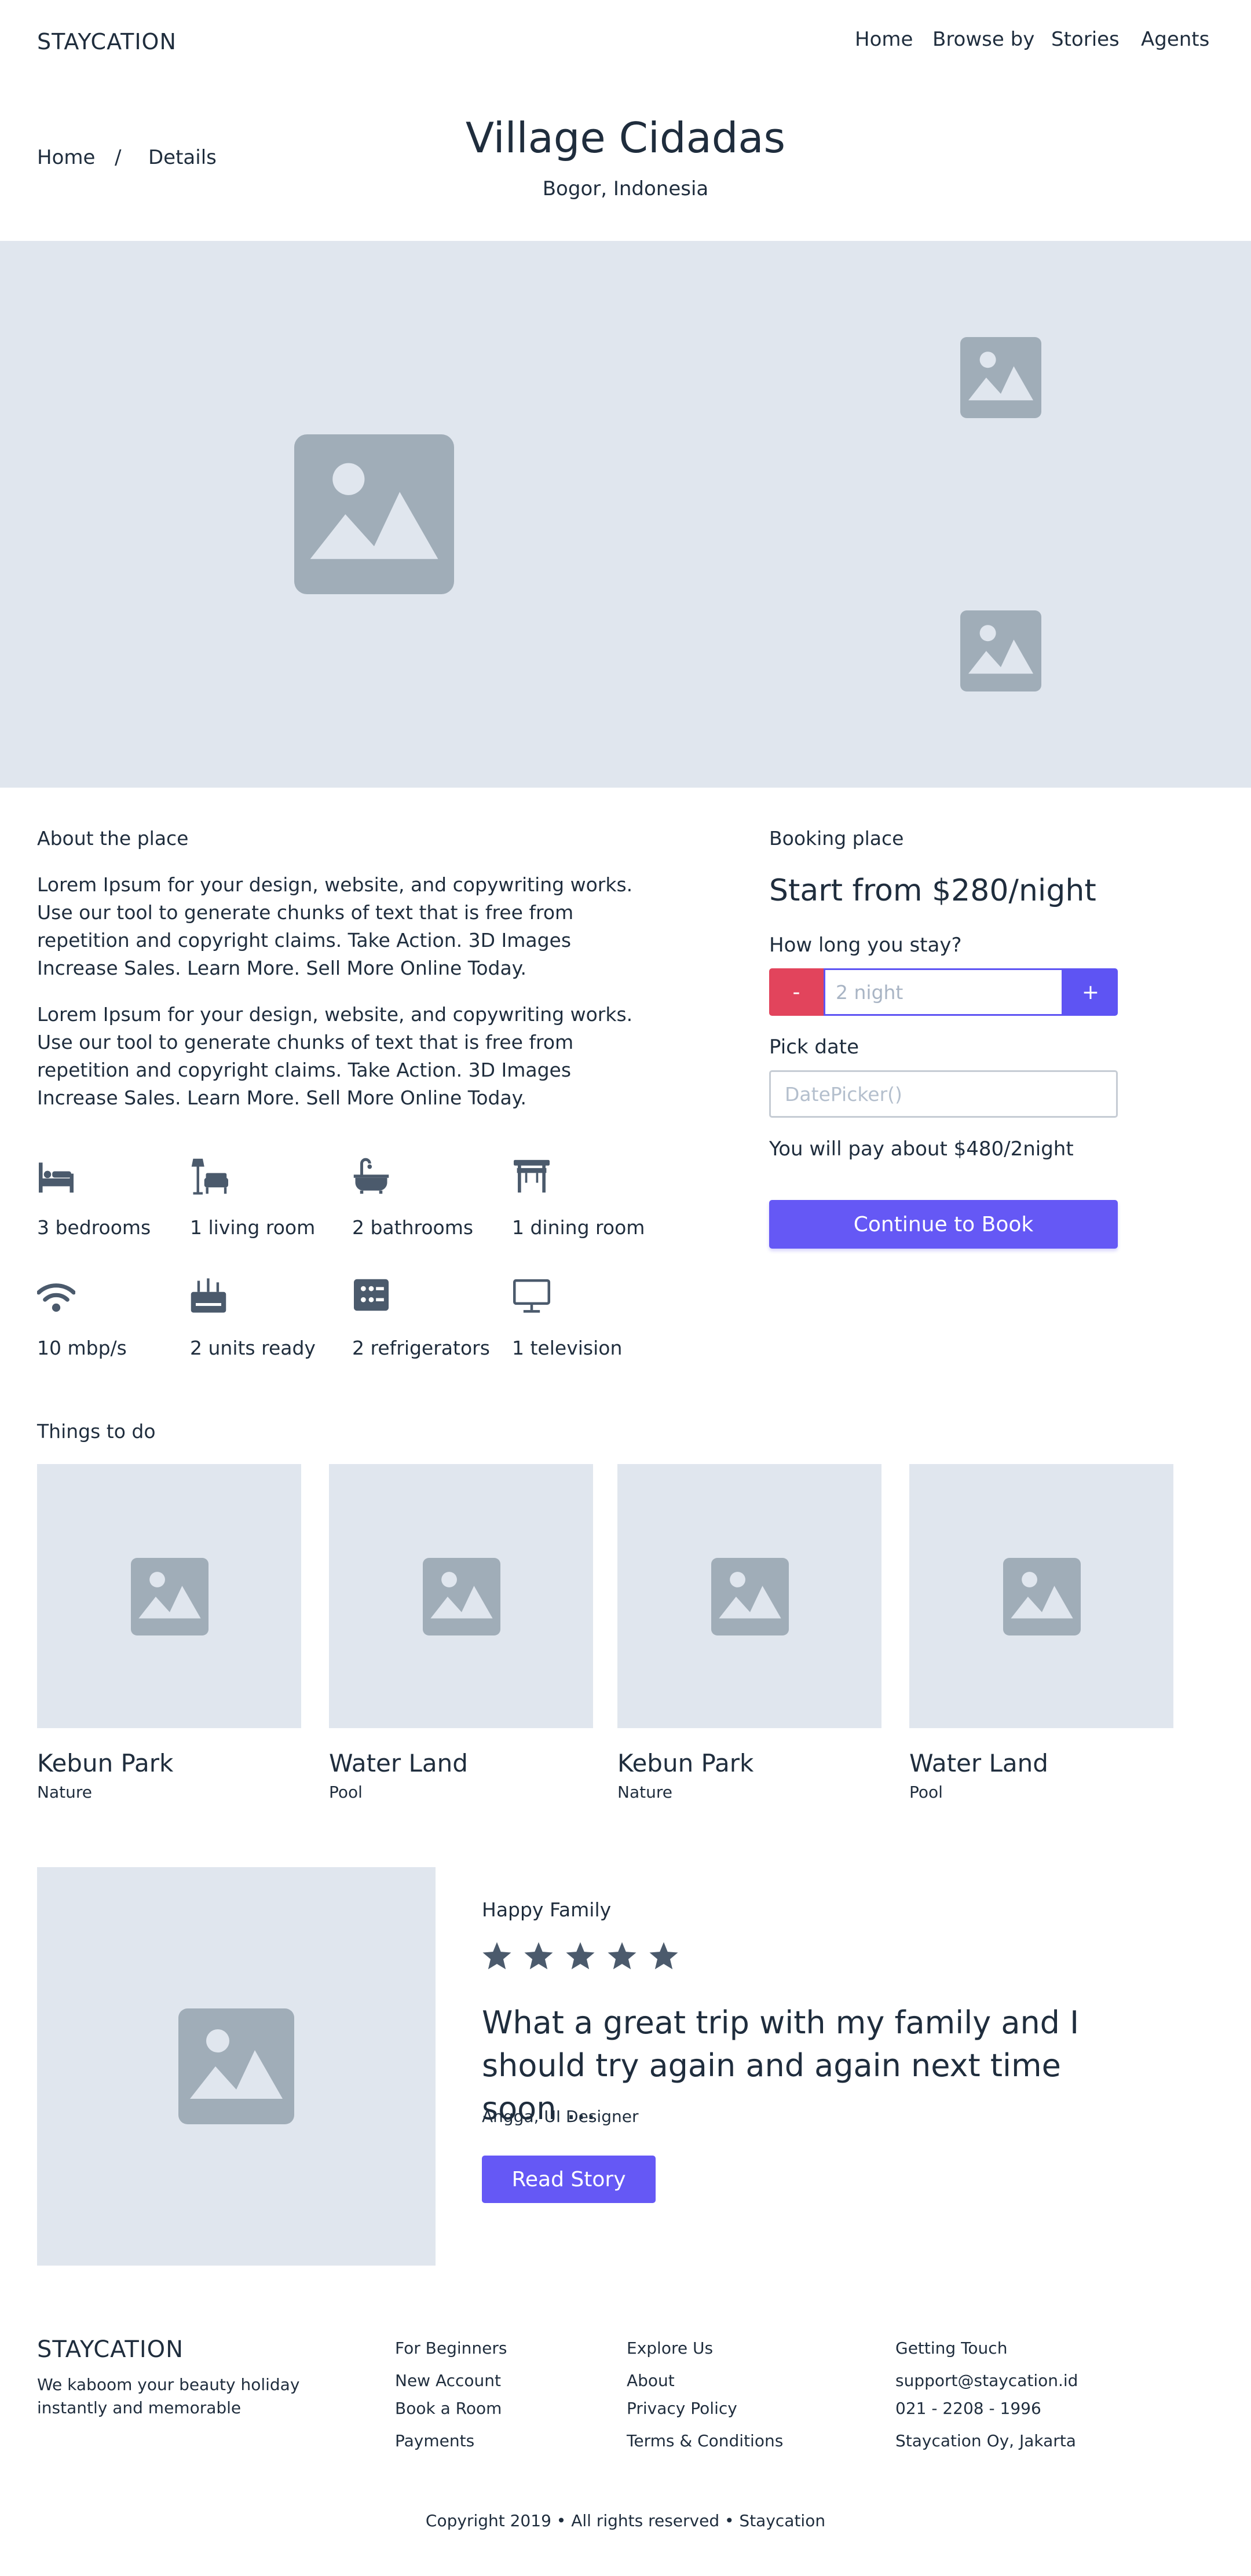 The image size is (1251, 2576). What do you see at coordinates (547, 1909) in the screenshot?
I see `testimonial-heading: Happy Family` at bounding box center [547, 1909].